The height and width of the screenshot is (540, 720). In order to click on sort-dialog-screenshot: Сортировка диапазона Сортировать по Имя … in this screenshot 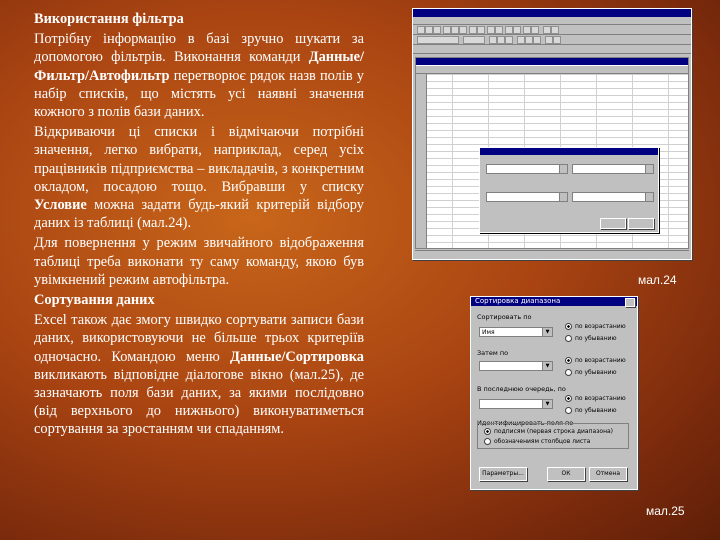, I will do `click(554, 393)`.